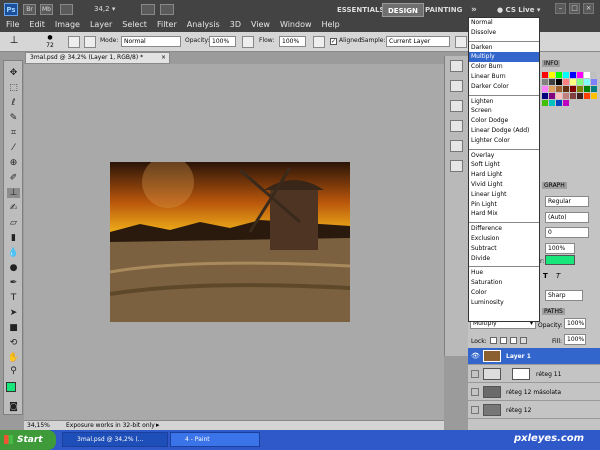 The width and height of the screenshot is (600, 450). I want to click on path-select-tool-icon: ➤, so click(13, 313).